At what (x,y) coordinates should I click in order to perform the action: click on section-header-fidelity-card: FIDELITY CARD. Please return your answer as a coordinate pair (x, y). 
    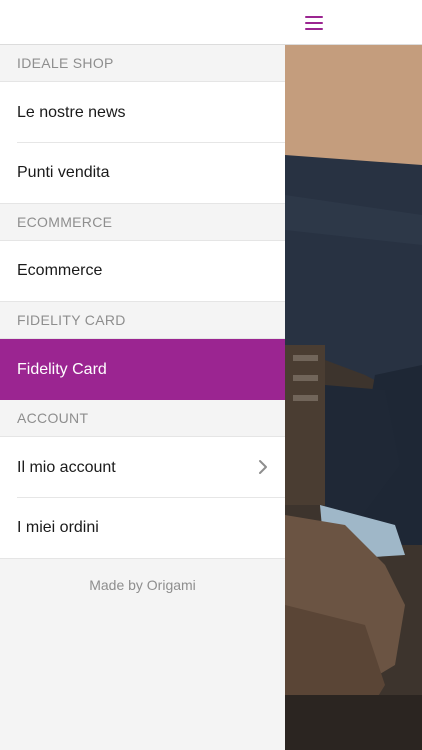
    Looking at the image, I should click on (142, 320).